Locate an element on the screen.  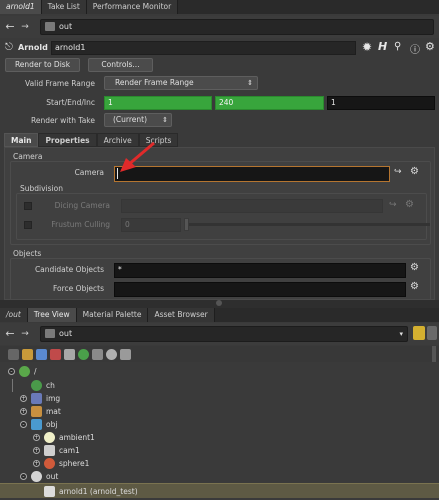
tree-item-label: sphere1 is located at coordinates (74, 463).